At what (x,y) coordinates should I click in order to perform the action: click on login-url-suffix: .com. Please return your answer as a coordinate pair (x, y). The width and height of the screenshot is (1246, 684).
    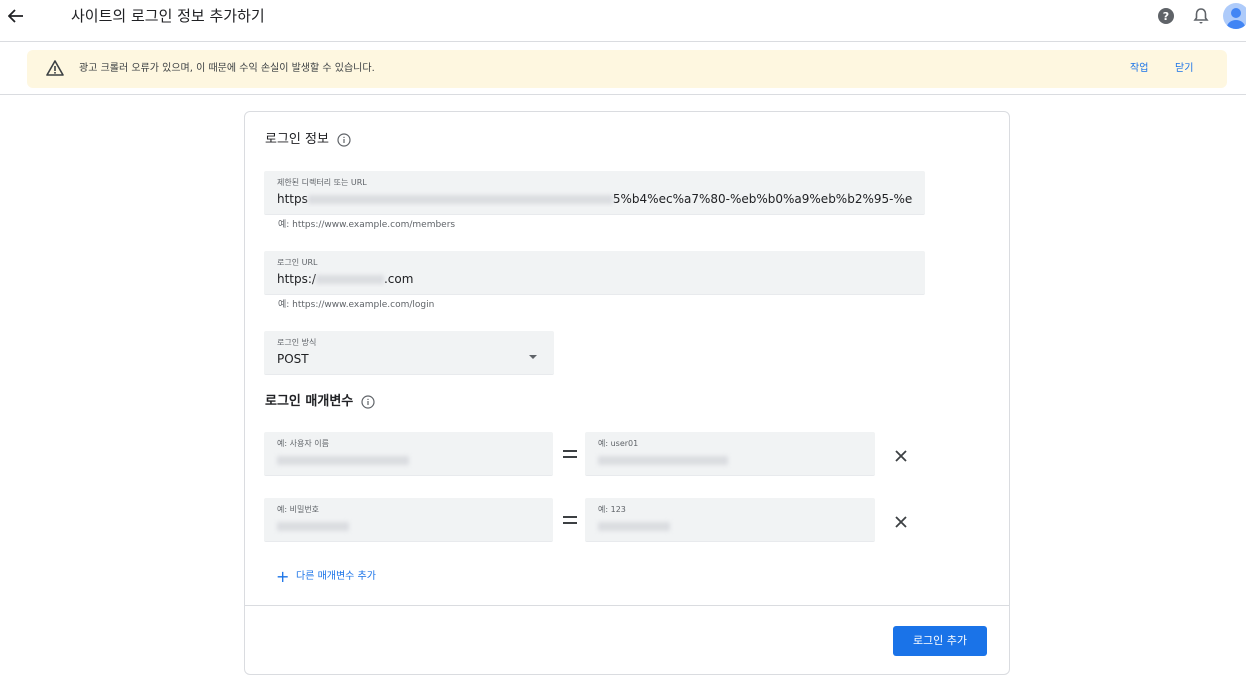
    Looking at the image, I should click on (398, 279).